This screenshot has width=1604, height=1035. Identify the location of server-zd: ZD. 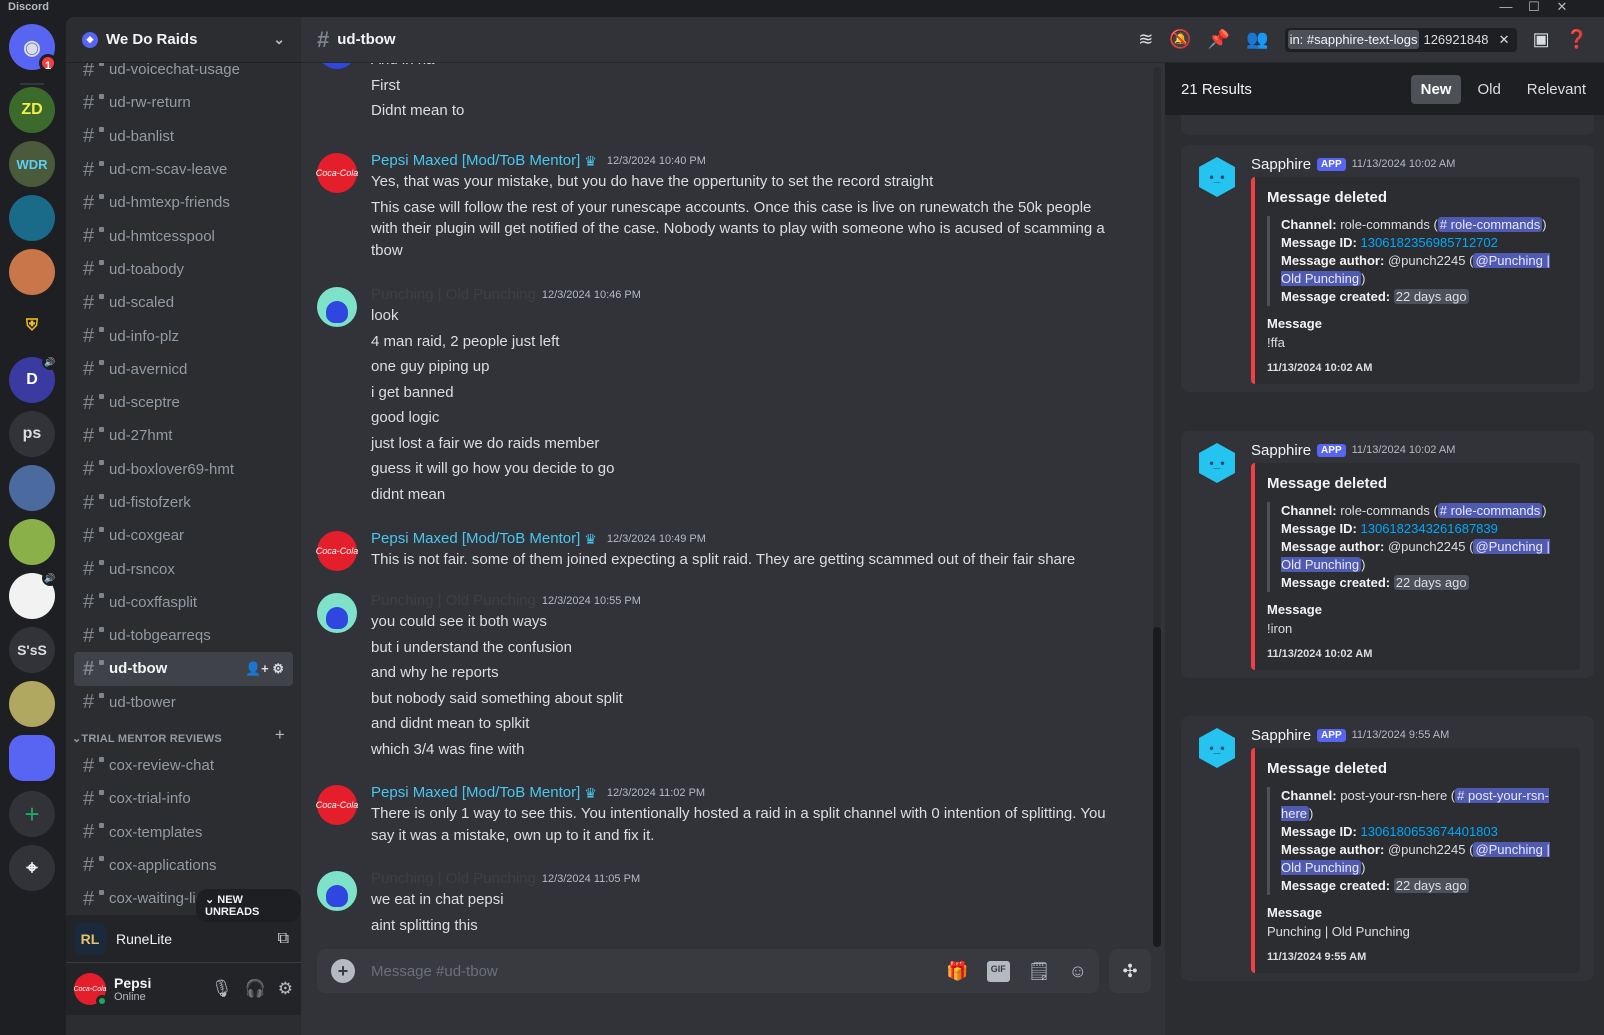
(32, 110).